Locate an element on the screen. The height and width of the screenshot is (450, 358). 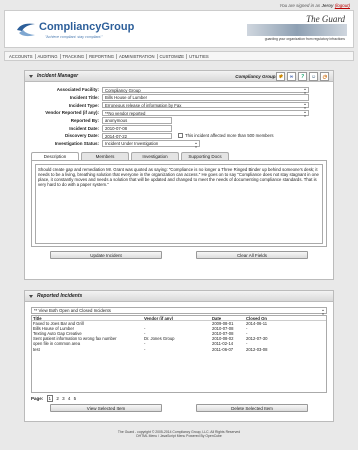
brand-name: CompliancyGroup is located at coordinates (87, 27).